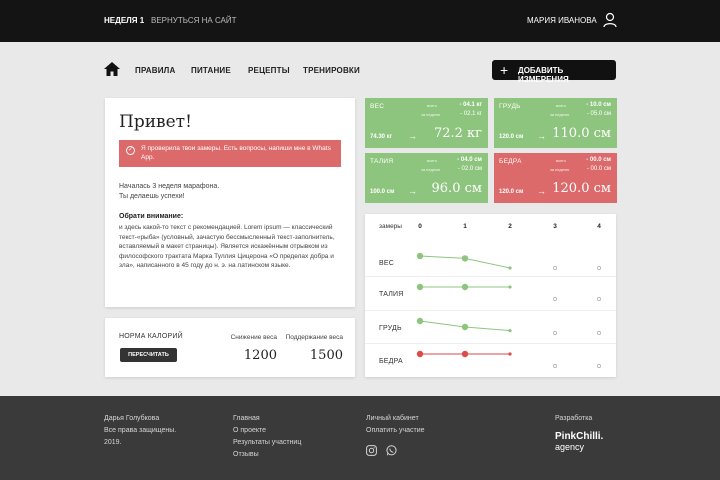 Image resolution: width=720 pixels, height=480 pixels. Describe the element at coordinates (386, 263) in the screenshot. I see `progress-row-label: ВЕС` at that location.